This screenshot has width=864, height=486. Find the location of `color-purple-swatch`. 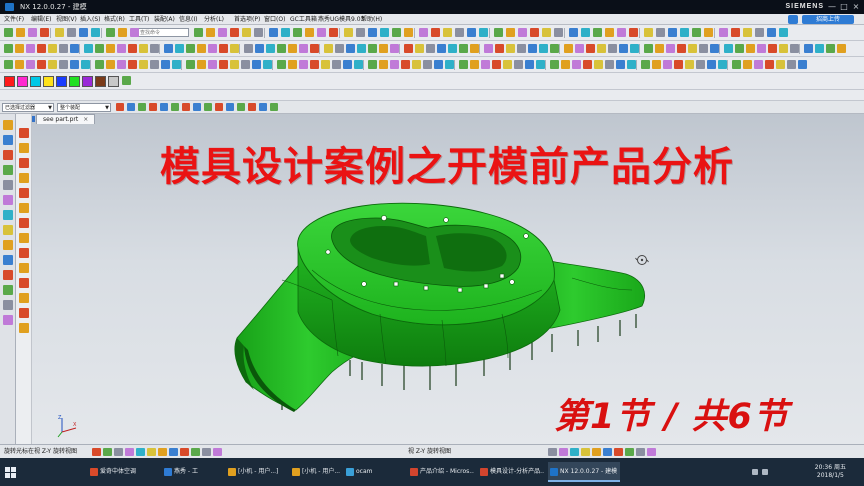

color-purple-swatch is located at coordinates (87, 81).